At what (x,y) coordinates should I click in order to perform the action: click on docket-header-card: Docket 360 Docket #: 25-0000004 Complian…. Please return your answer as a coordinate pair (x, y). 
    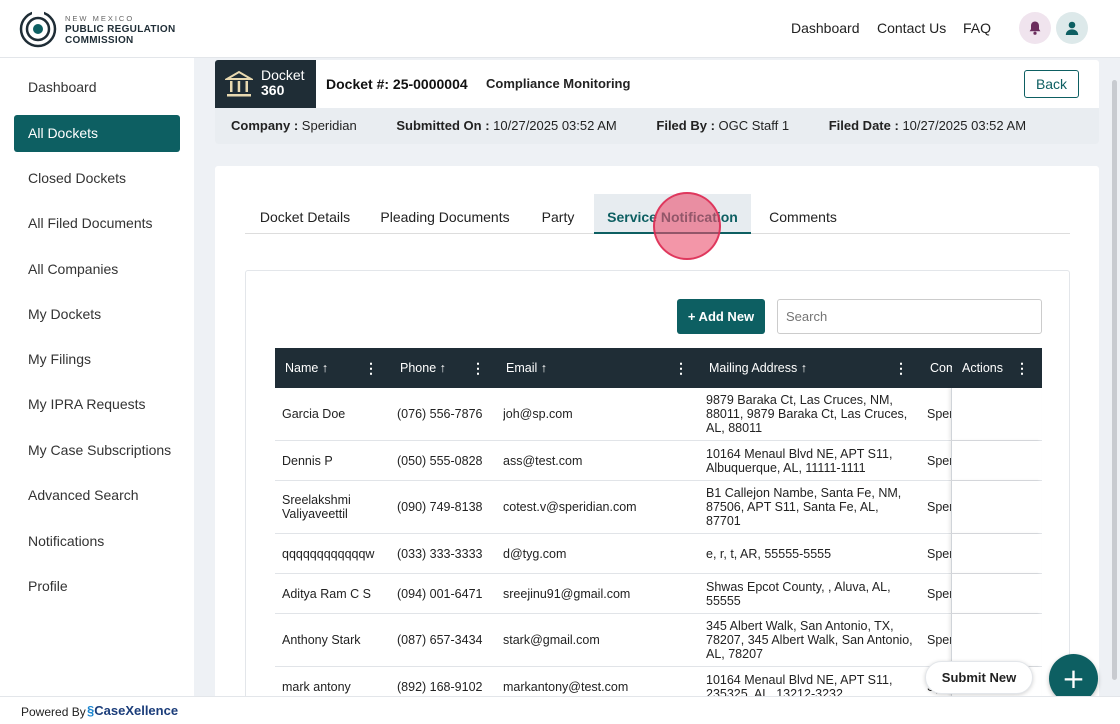
    Looking at the image, I should click on (657, 102).